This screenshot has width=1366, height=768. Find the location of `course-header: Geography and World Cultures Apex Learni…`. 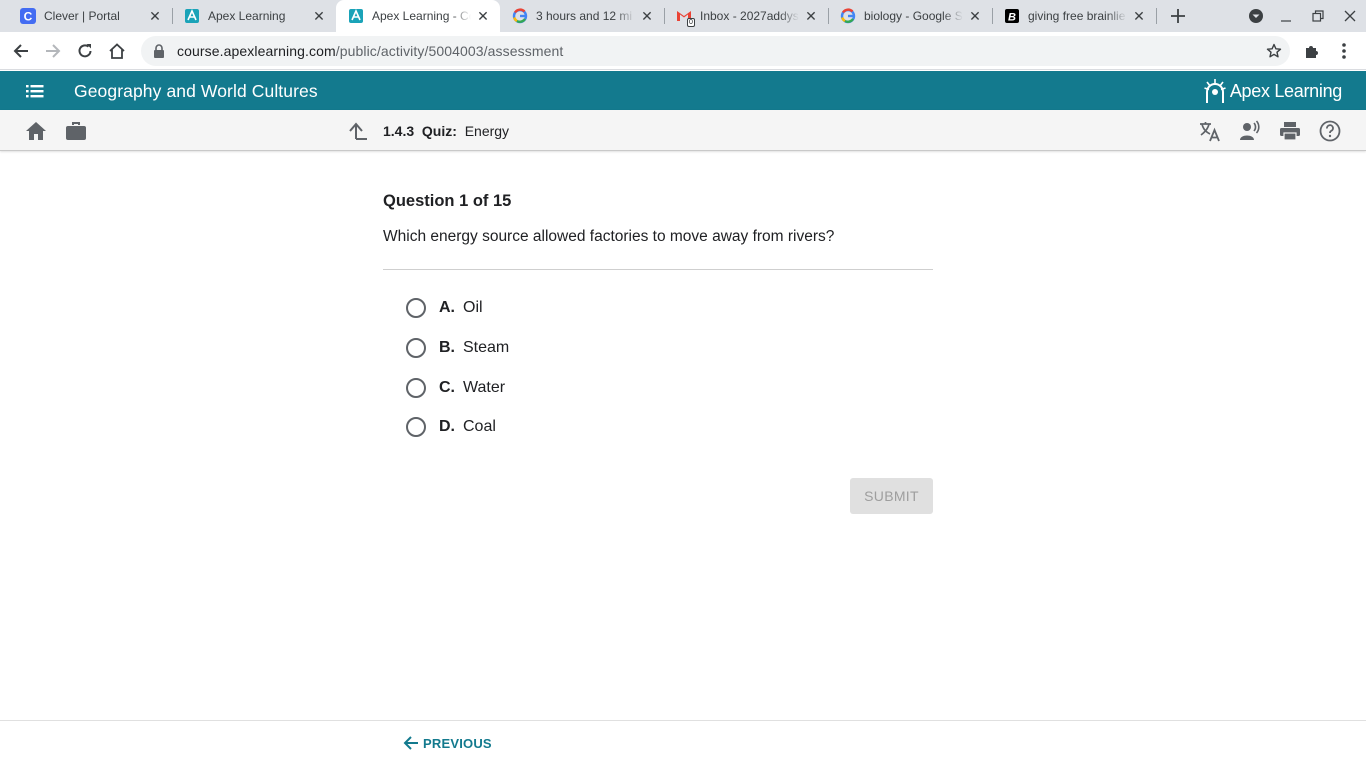

course-header: Geography and World Cultures Apex Learni… is located at coordinates (683, 90).